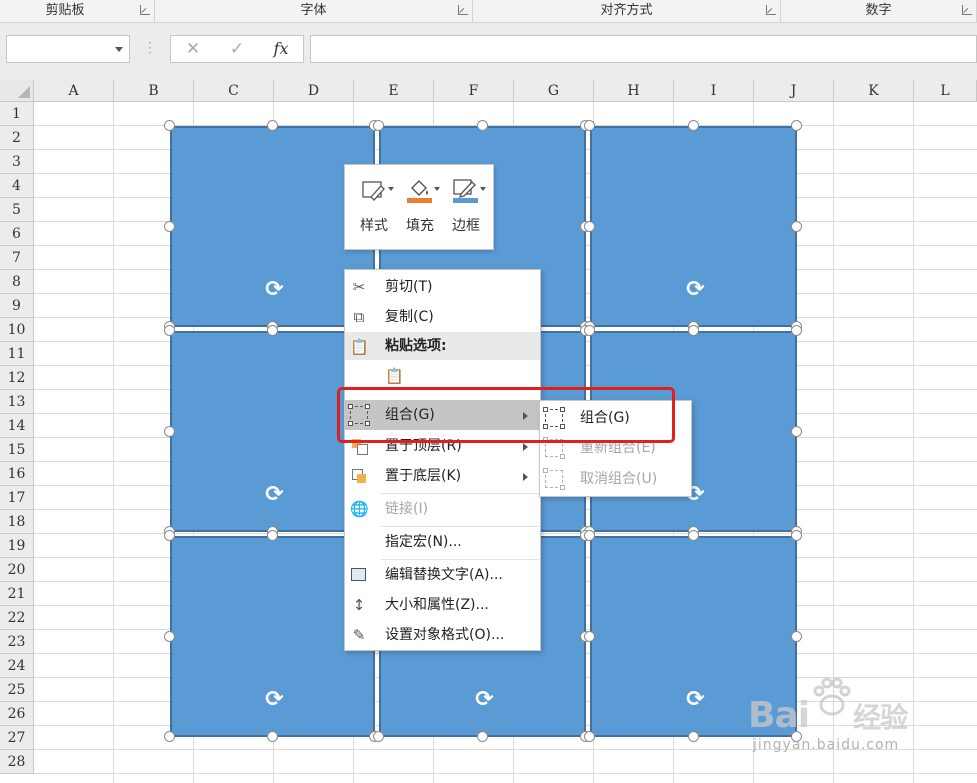  Describe the element at coordinates (17, 450) in the screenshot. I see `row-header-15: 15` at that location.